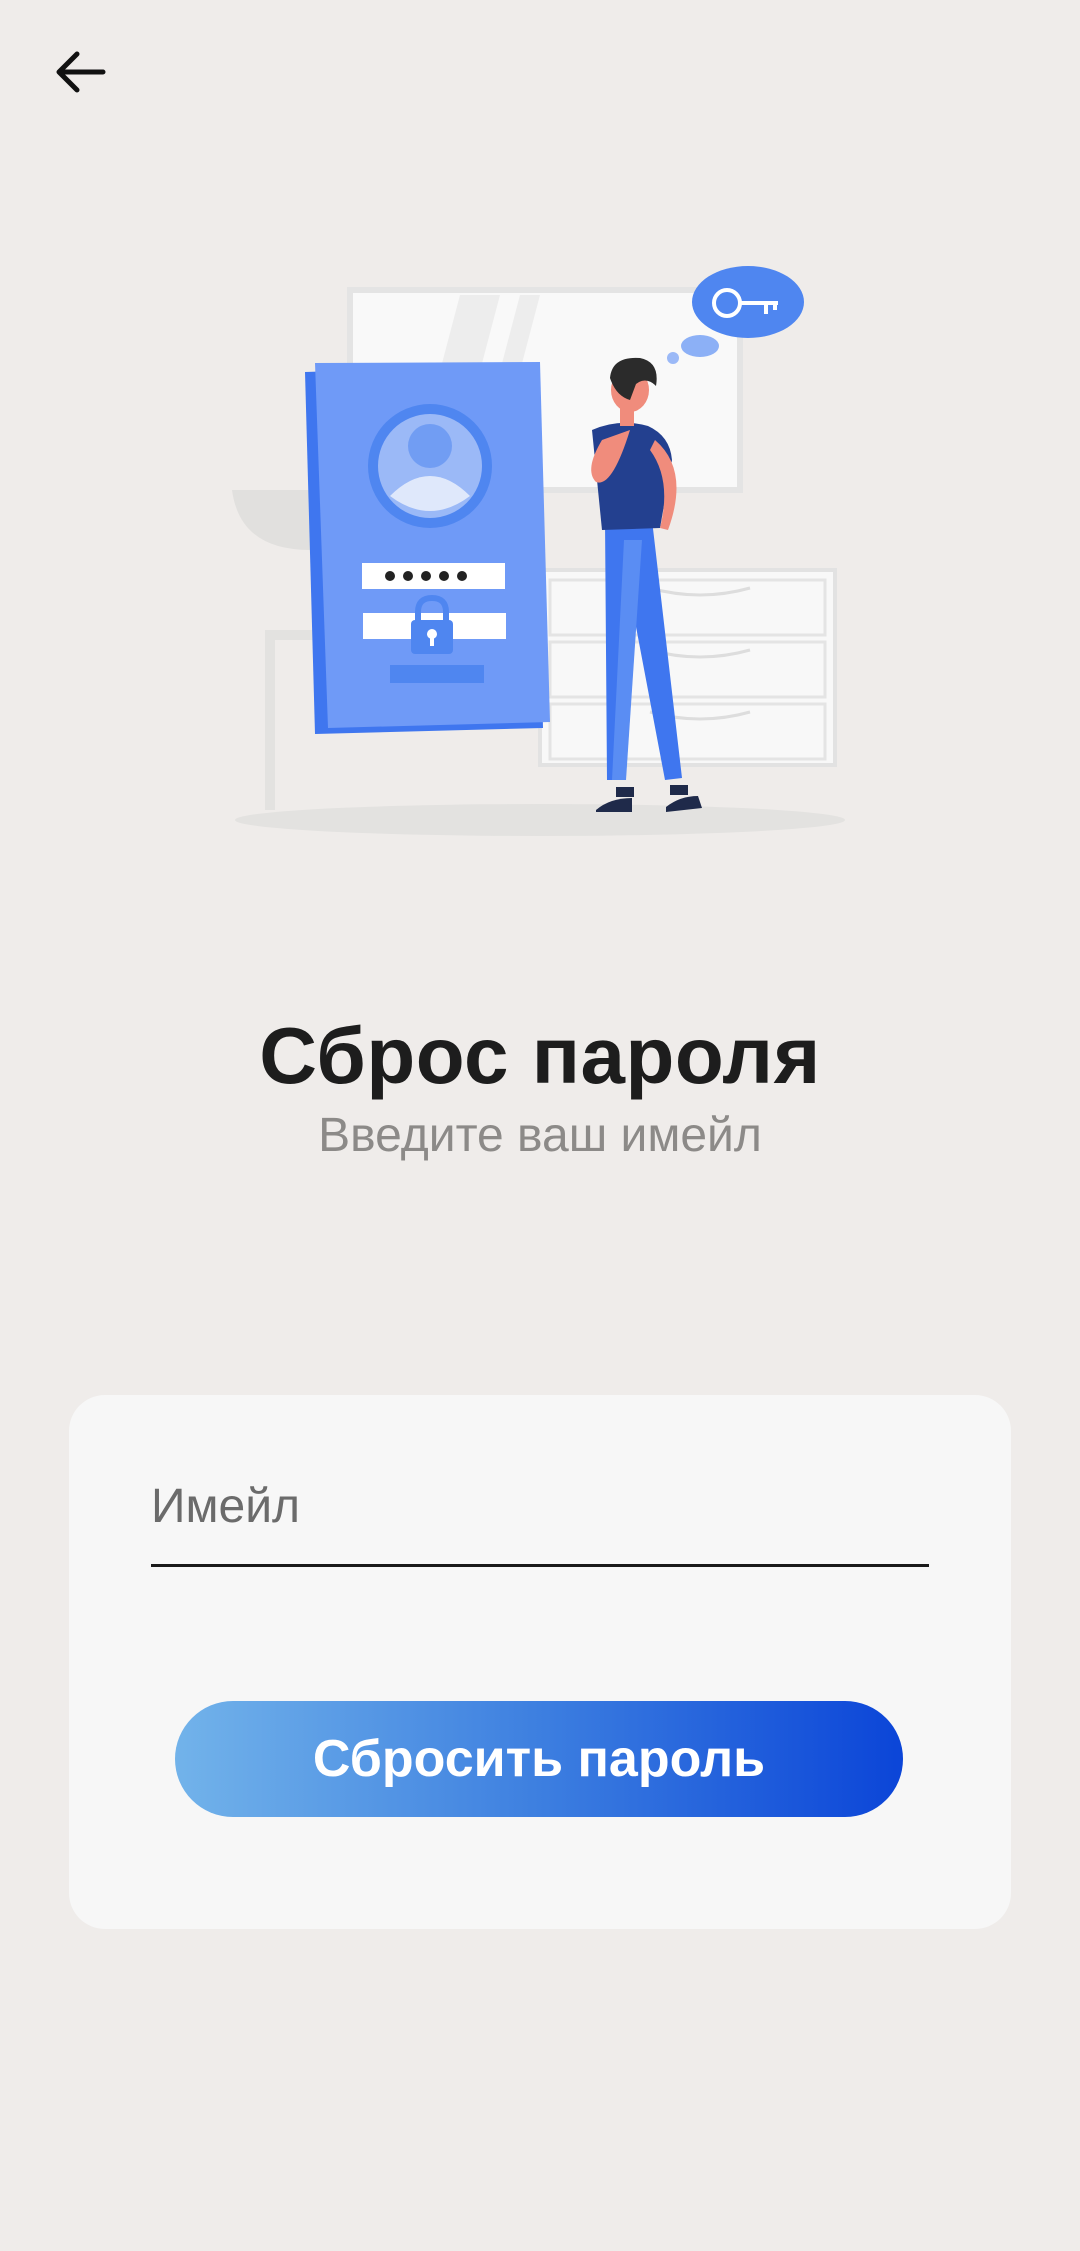 The width and height of the screenshot is (1080, 2251). I want to click on arrow-left-icon, so click(81, 72).